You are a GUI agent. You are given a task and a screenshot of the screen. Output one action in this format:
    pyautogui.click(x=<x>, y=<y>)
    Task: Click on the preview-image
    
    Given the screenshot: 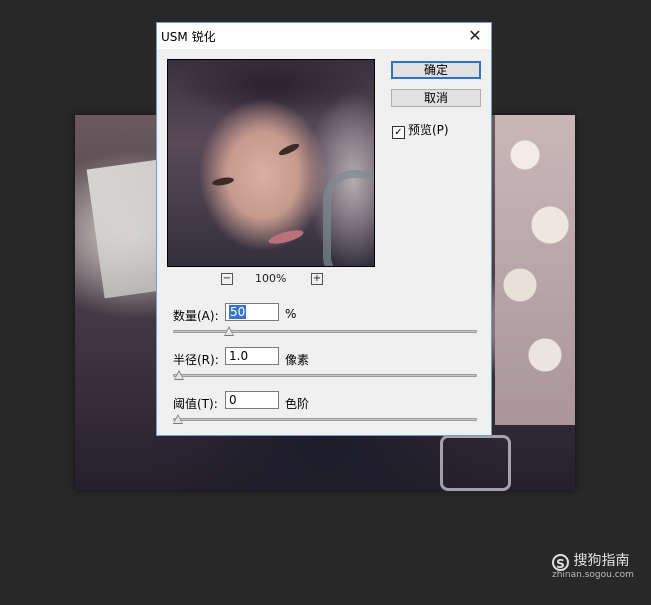 What is the action you would take?
    pyautogui.click(x=271, y=163)
    